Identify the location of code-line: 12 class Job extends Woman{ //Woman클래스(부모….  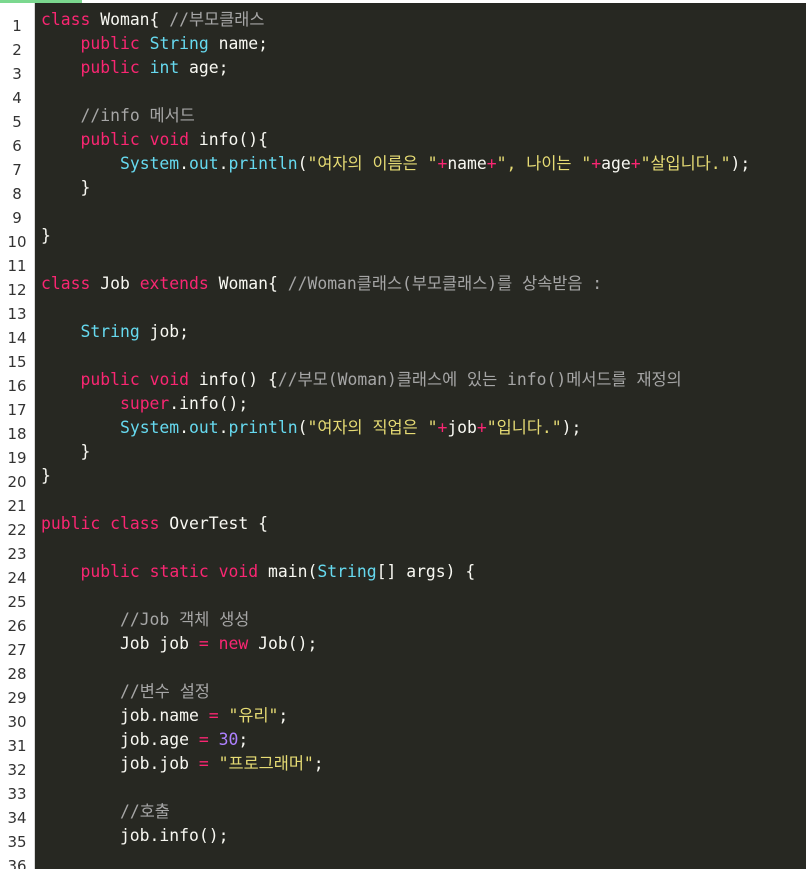
(406, 285).